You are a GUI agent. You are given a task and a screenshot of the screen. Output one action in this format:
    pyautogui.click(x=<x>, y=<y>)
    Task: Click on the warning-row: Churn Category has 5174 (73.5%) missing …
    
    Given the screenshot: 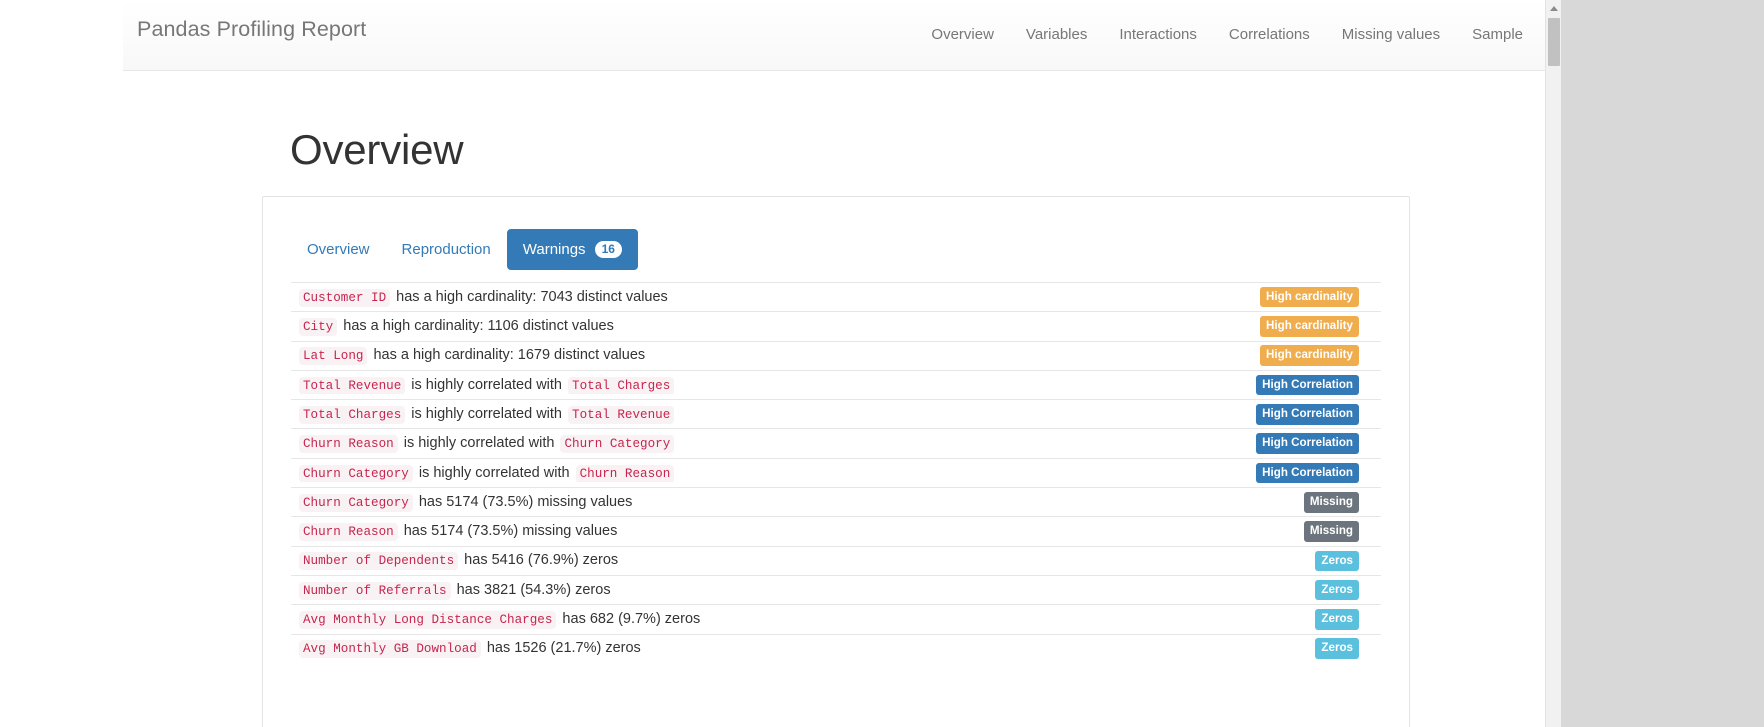 What is the action you would take?
    pyautogui.click(x=836, y=501)
    